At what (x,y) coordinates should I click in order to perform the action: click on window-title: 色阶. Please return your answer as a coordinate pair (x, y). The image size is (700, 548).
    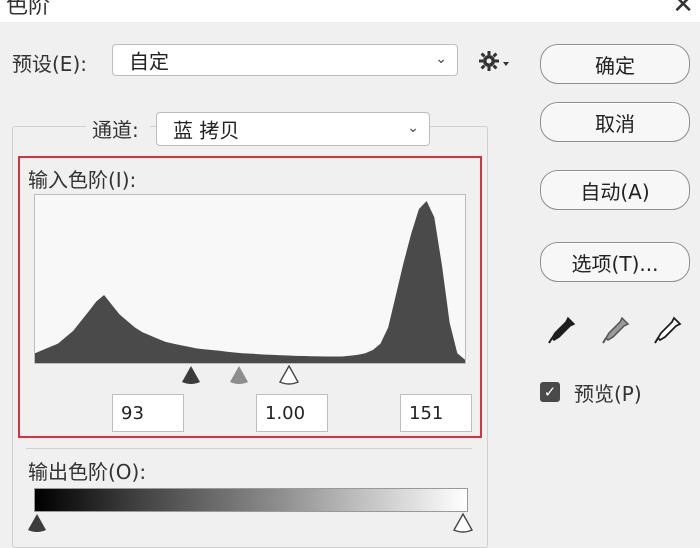
    Looking at the image, I should click on (28, 9).